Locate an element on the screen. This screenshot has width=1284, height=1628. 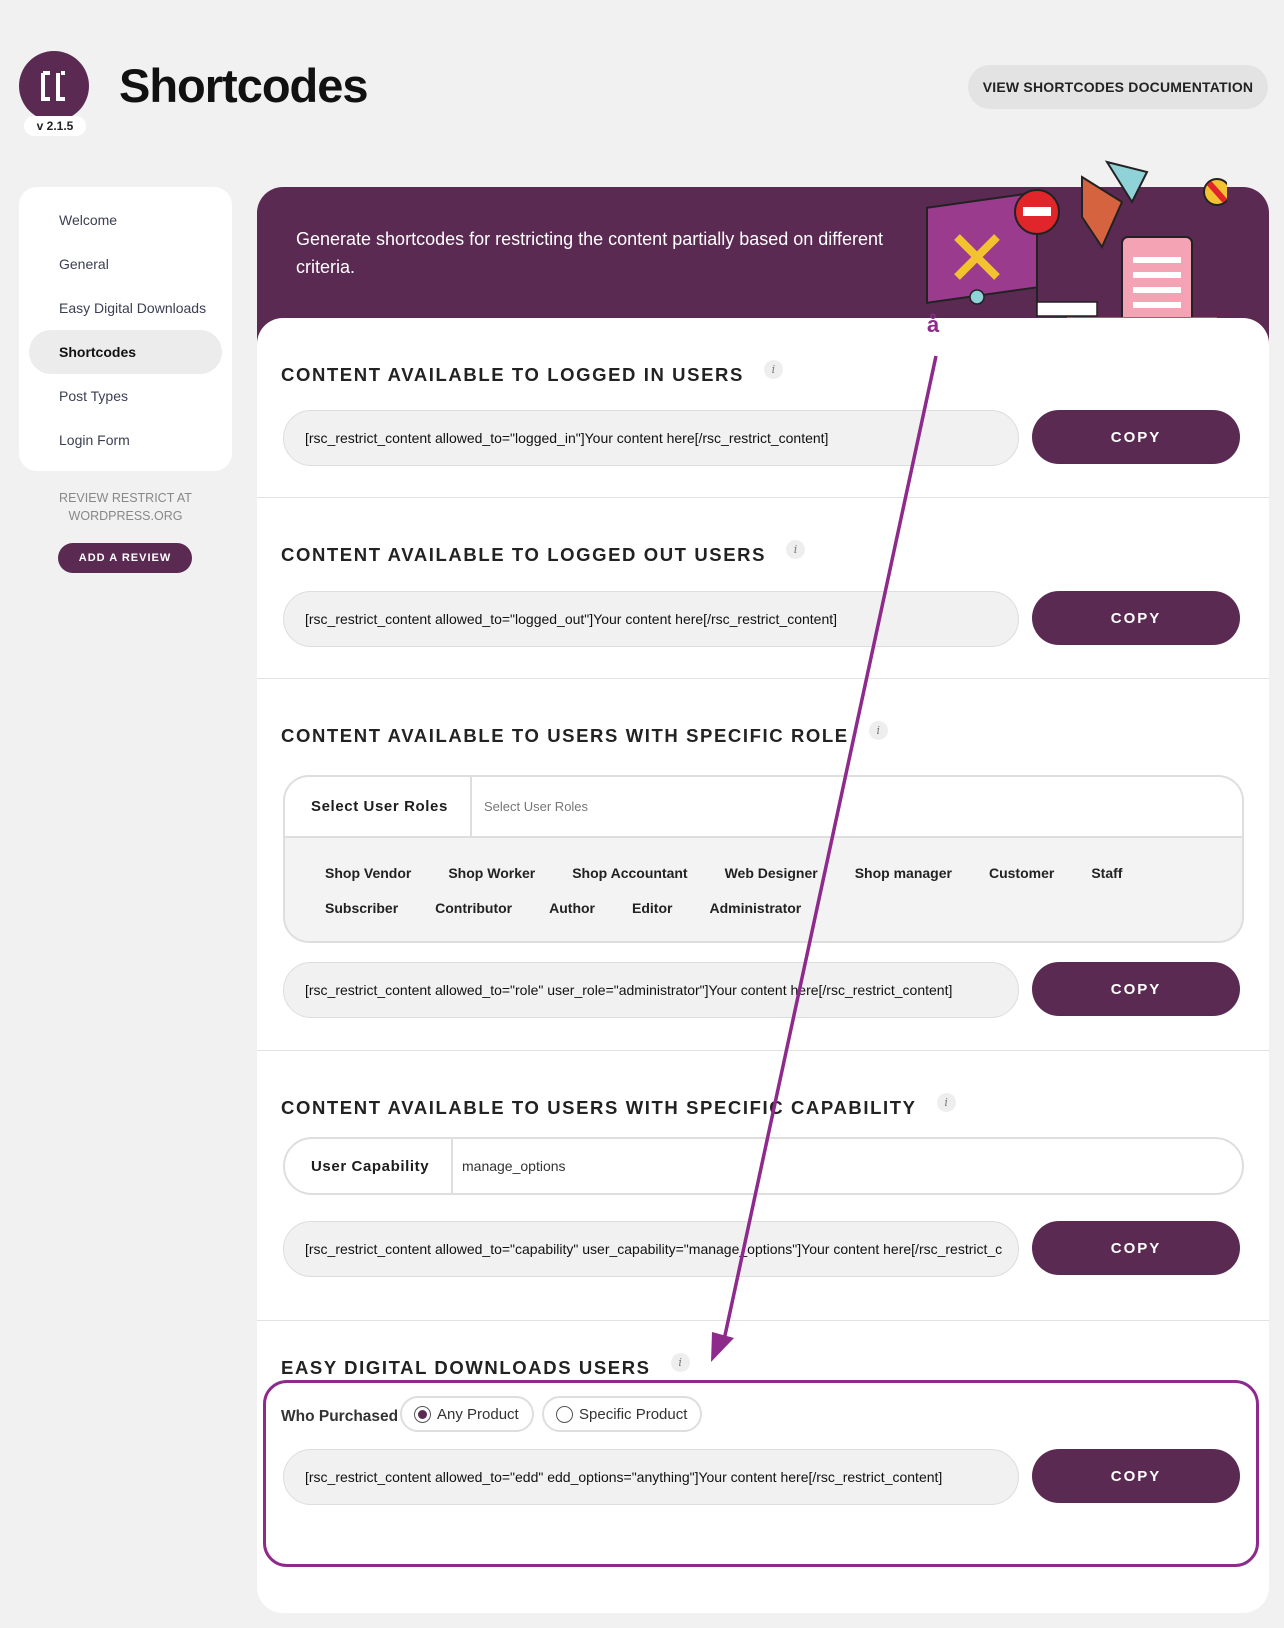
sidebar-item-shortcodes: Shortcodes is located at coordinates (125, 352).